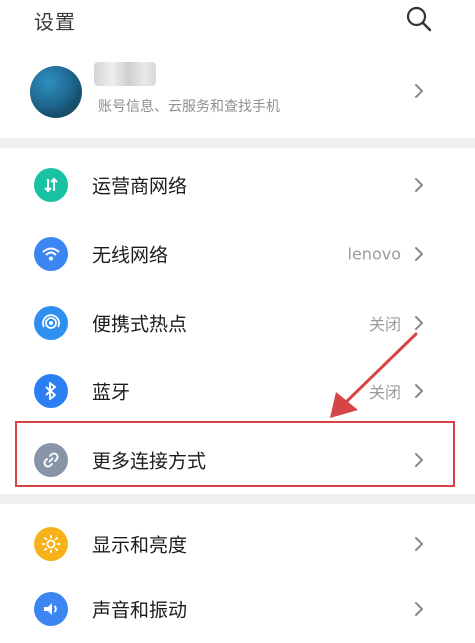  What do you see at coordinates (51, 544) in the screenshot?
I see `brightness-icon` at bounding box center [51, 544].